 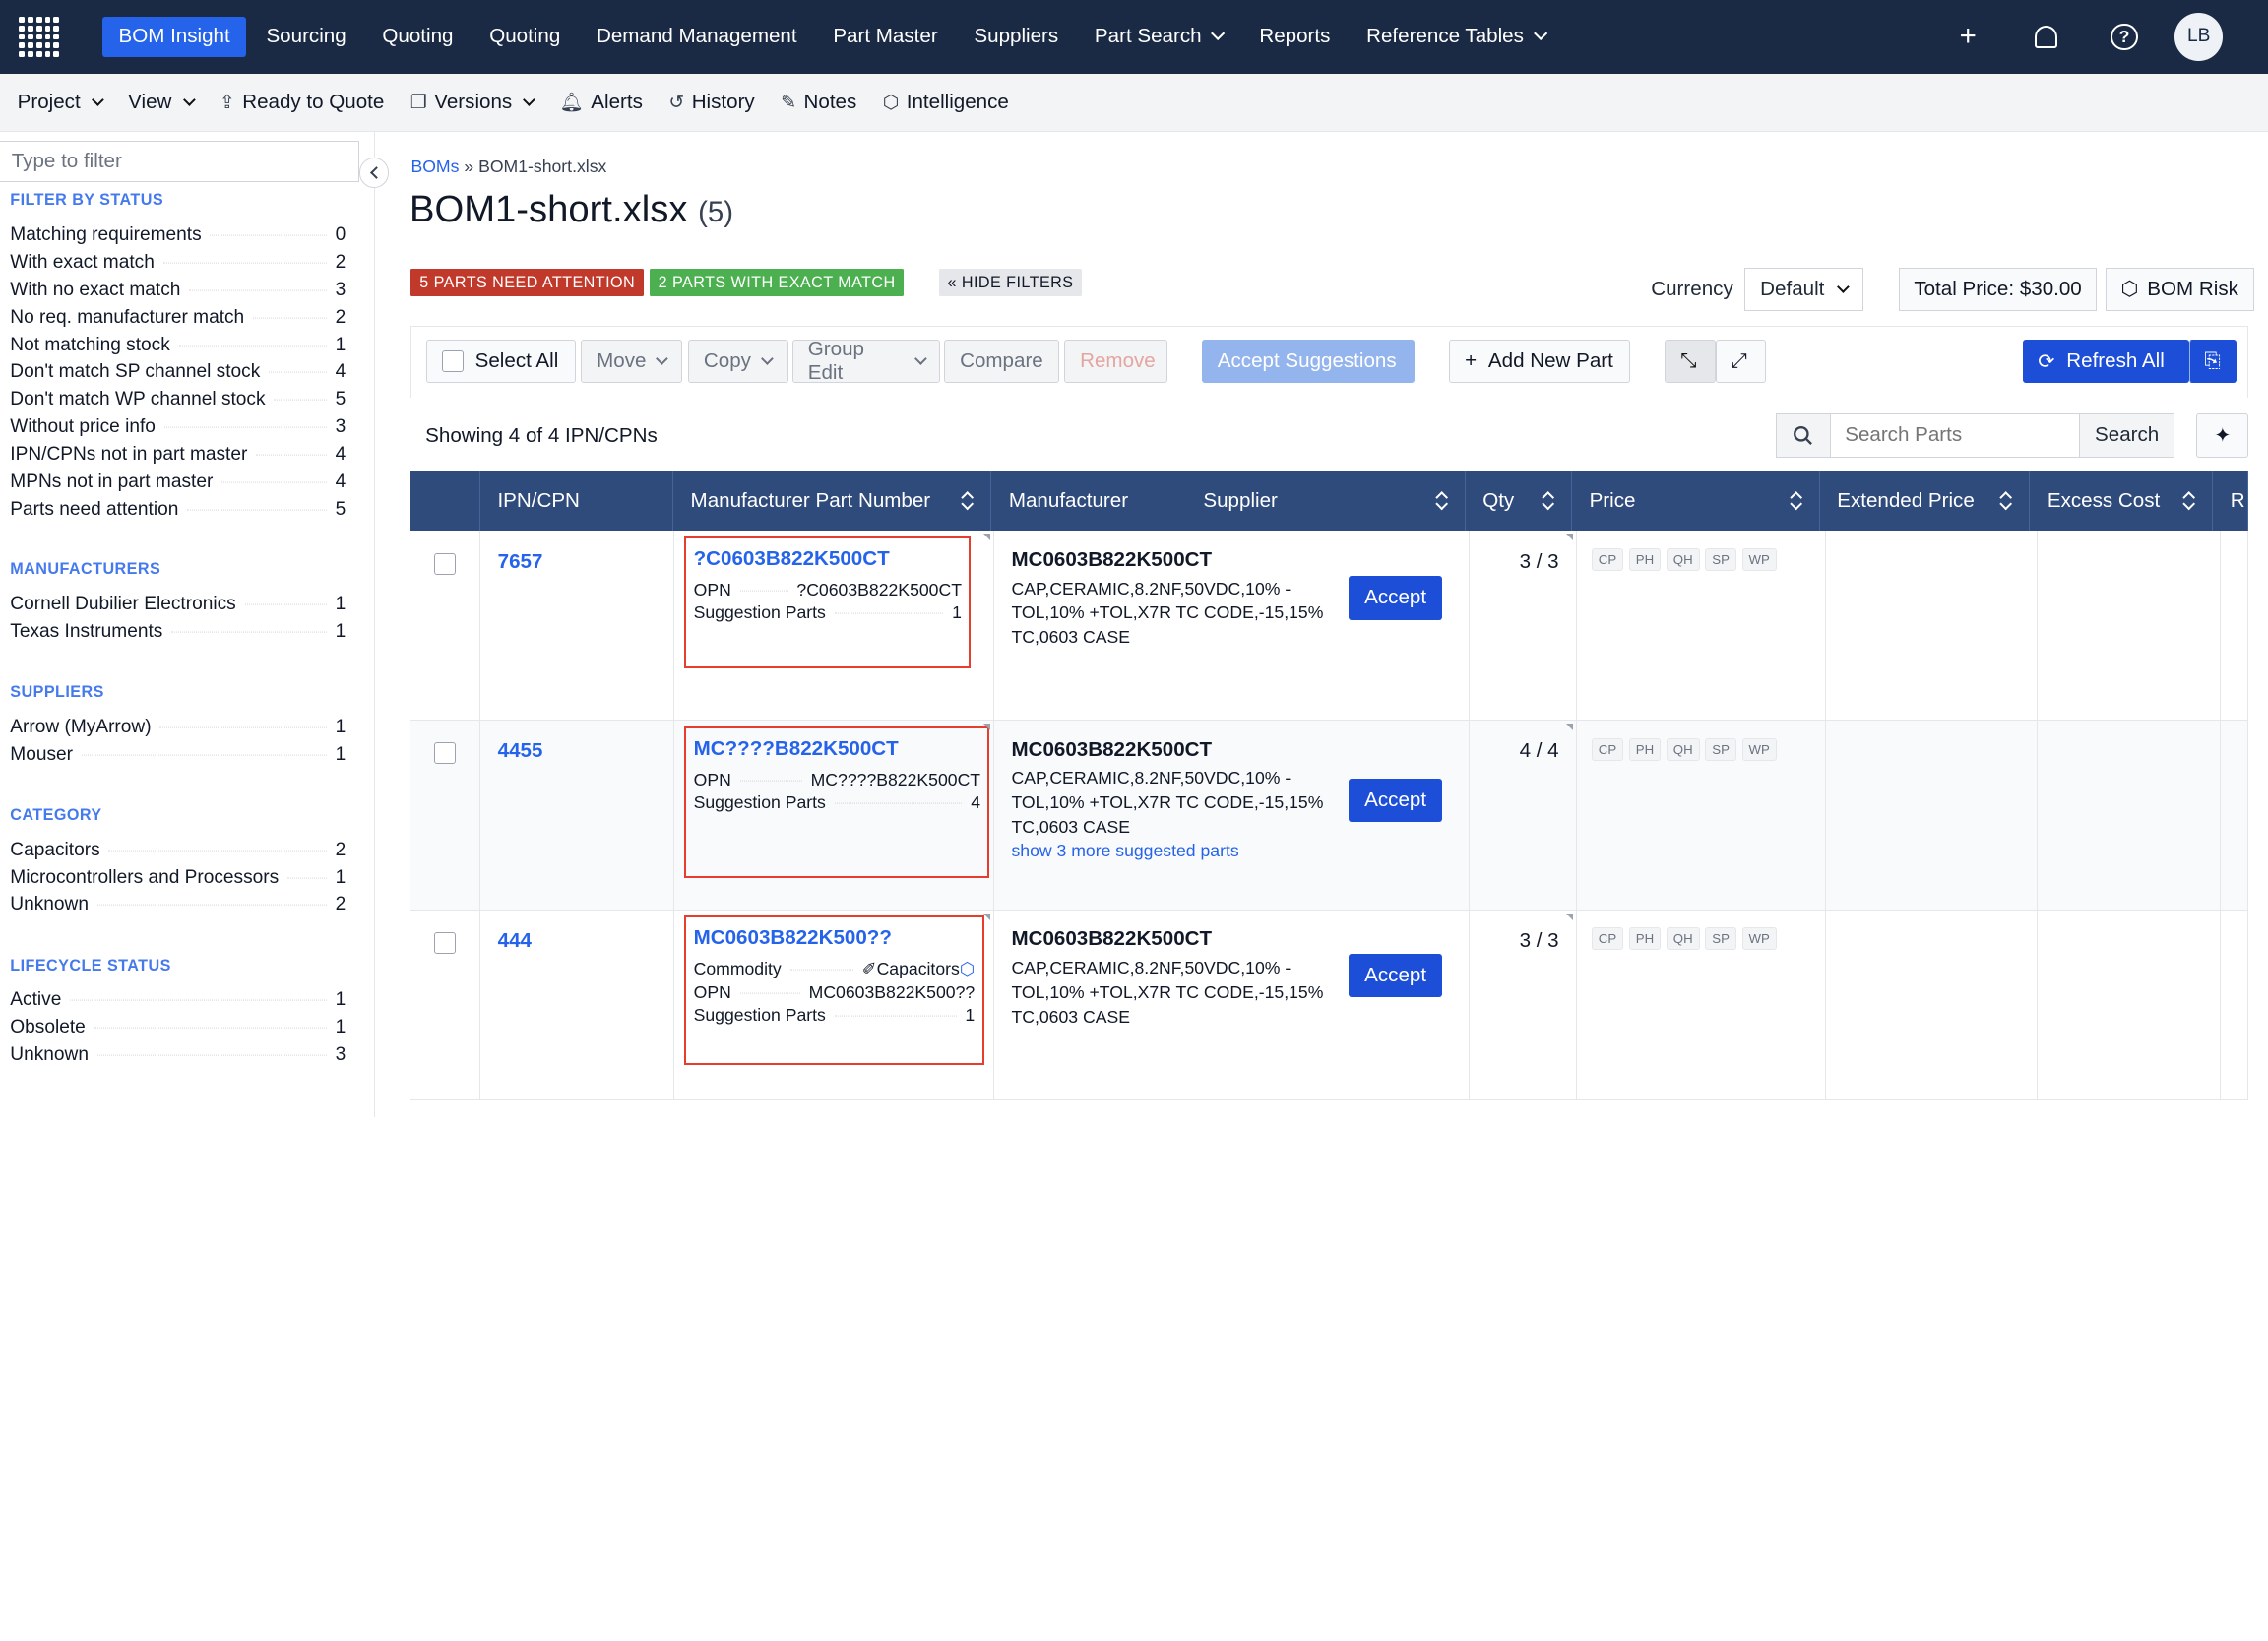 What do you see at coordinates (2179, 290) in the screenshot?
I see `bom-risk-button: ⬡ BOM Risk` at bounding box center [2179, 290].